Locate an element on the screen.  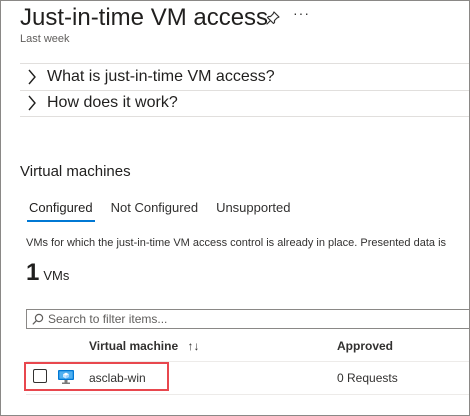
vm-count: 1 VMs is located at coordinates (47, 273).